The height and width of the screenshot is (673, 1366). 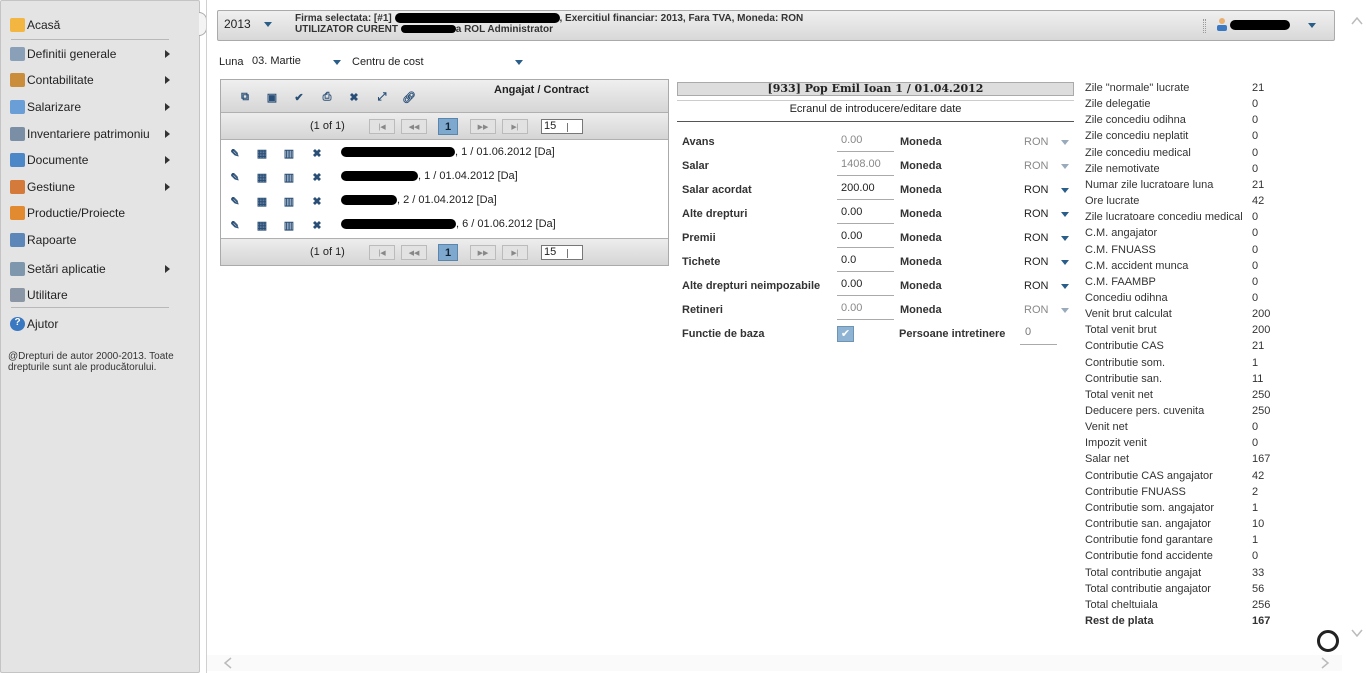 What do you see at coordinates (409, 97) in the screenshot?
I see `link-icon: 🔗︎` at bounding box center [409, 97].